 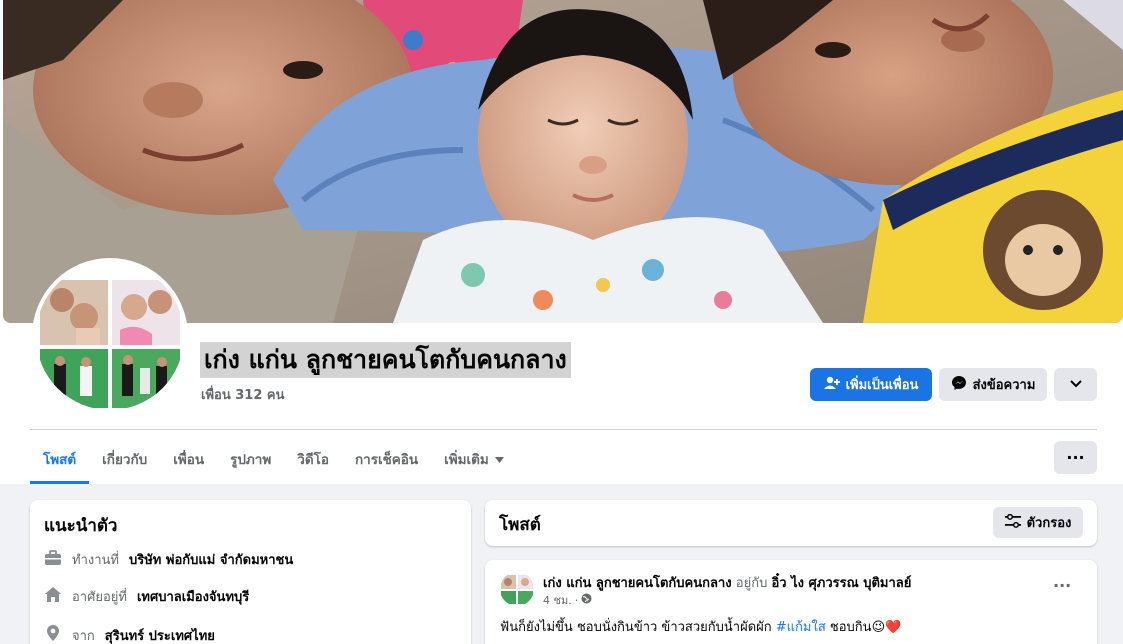 What do you see at coordinates (99, 597) in the screenshot?
I see `intro-lives-prefix: อาศัยอยู่ที่` at bounding box center [99, 597].